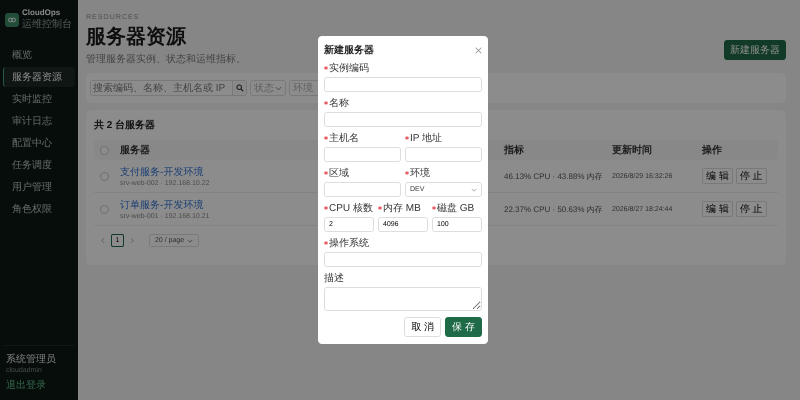 The height and width of the screenshot is (400, 800). Describe the element at coordinates (426, 138) in the screenshot. I see `field-label: IP 地址` at that location.